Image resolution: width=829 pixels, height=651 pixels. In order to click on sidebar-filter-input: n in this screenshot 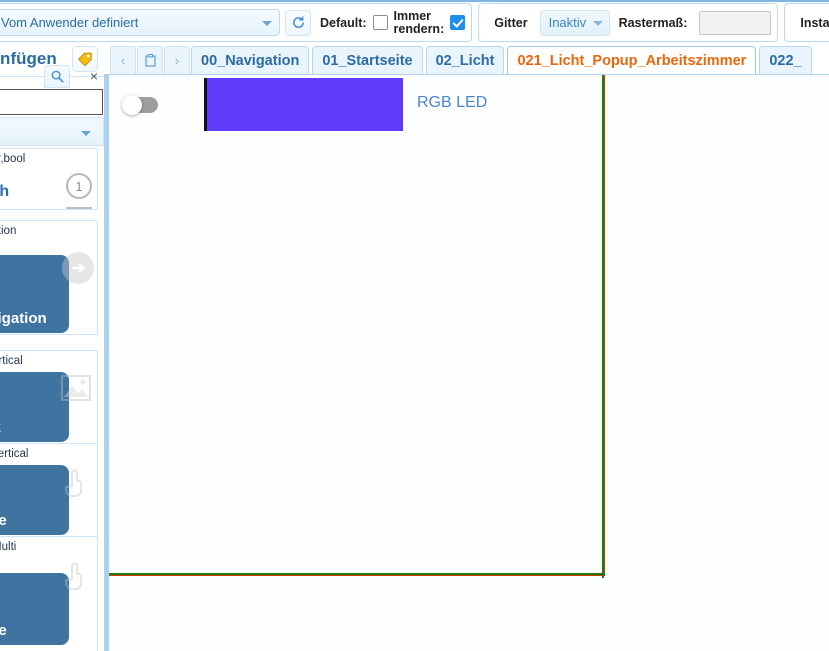, I will do `click(51, 102)`.